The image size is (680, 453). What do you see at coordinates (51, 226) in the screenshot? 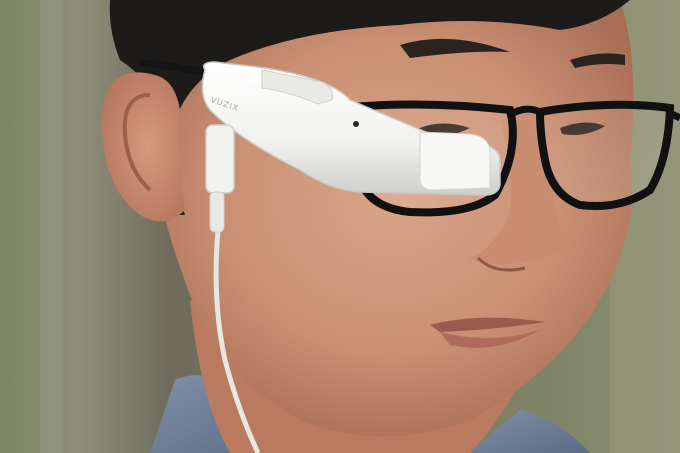
I see `background-pillar` at bounding box center [51, 226].